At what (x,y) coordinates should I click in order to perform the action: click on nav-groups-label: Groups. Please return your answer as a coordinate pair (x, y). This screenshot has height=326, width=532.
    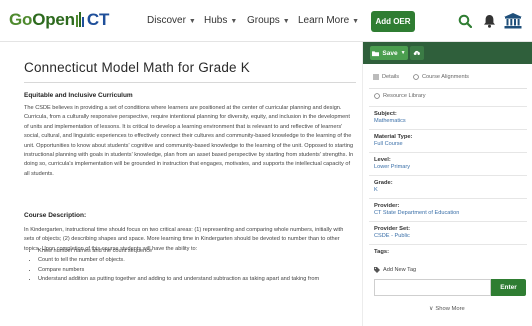
    Looking at the image, I should click on (263, 20).